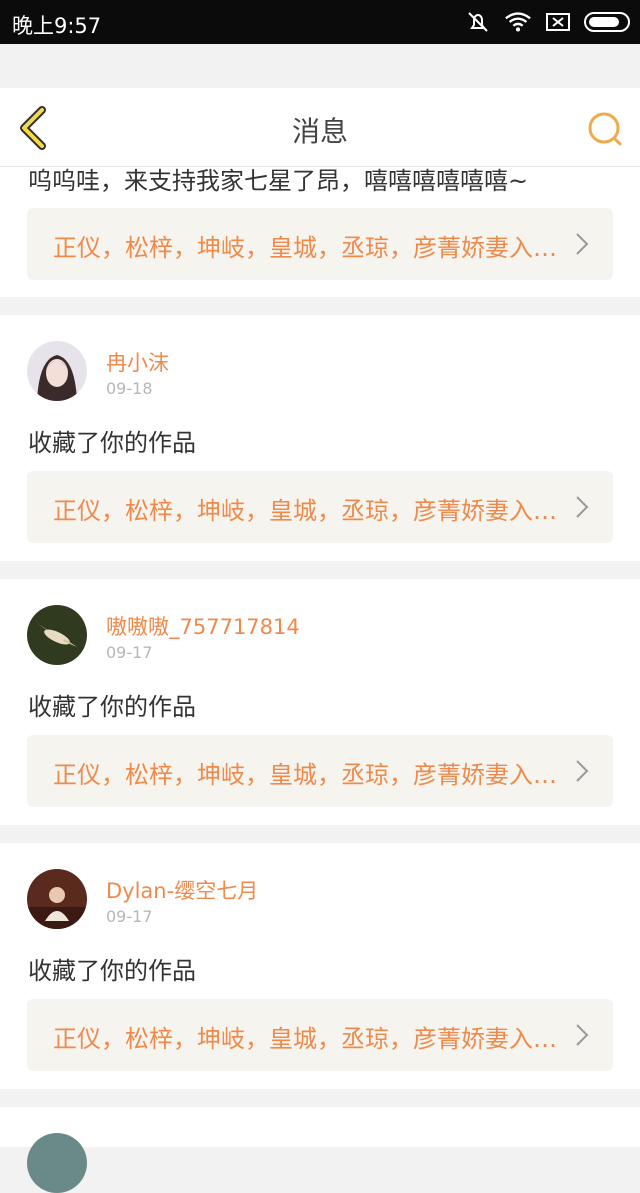 Image resolution: width=640 pixels, height=1193 pixels. What do you see at coordinates (607, 22) in the screenshot?
I see `battery-icon` at bounding box center [607, 22].